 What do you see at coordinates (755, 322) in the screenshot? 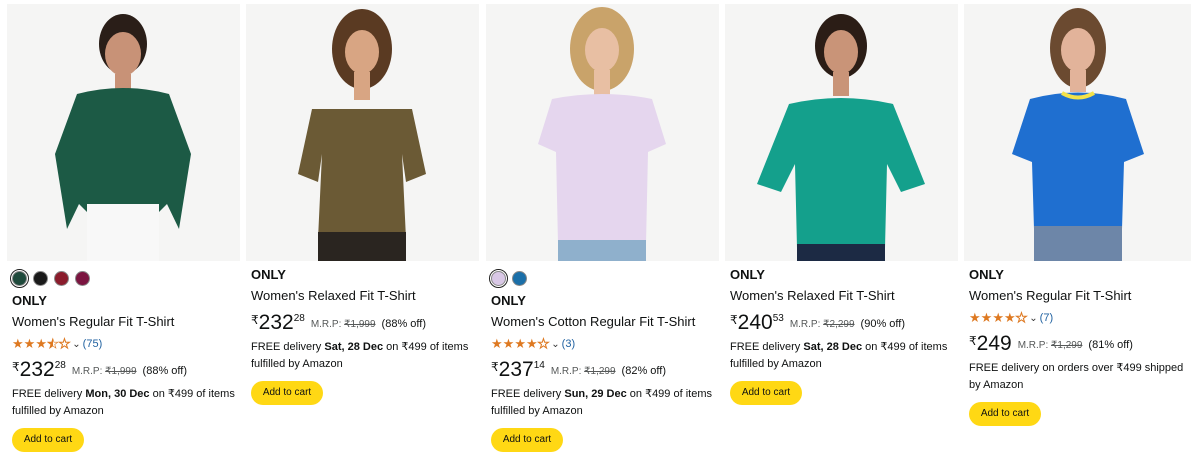
I see `price-whole: 240` at bounding box center [755, 322].